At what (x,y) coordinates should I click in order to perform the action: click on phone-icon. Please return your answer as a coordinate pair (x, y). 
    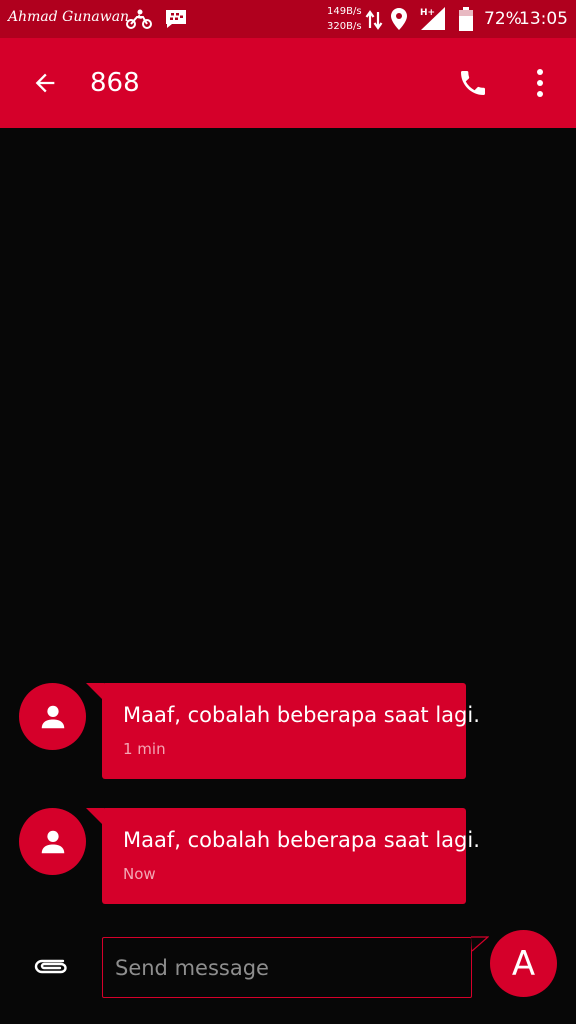
    Looking at the image, I should click on (473, 83).